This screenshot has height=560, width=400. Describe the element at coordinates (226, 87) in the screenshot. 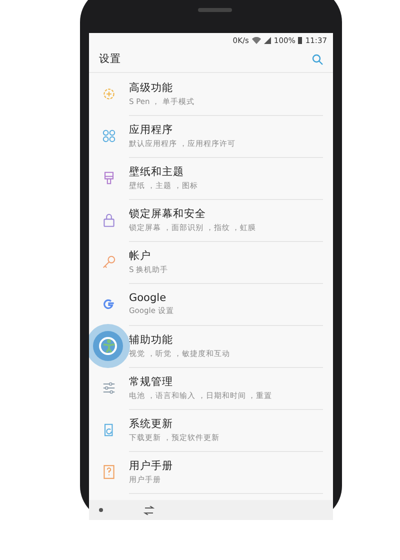

I see `setting-title: 高级功能` at that location.